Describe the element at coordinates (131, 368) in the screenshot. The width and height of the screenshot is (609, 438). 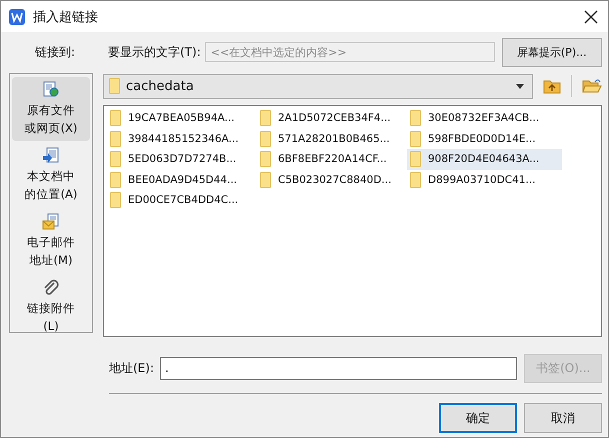
I see `address-label: 地址(E):` at that location.